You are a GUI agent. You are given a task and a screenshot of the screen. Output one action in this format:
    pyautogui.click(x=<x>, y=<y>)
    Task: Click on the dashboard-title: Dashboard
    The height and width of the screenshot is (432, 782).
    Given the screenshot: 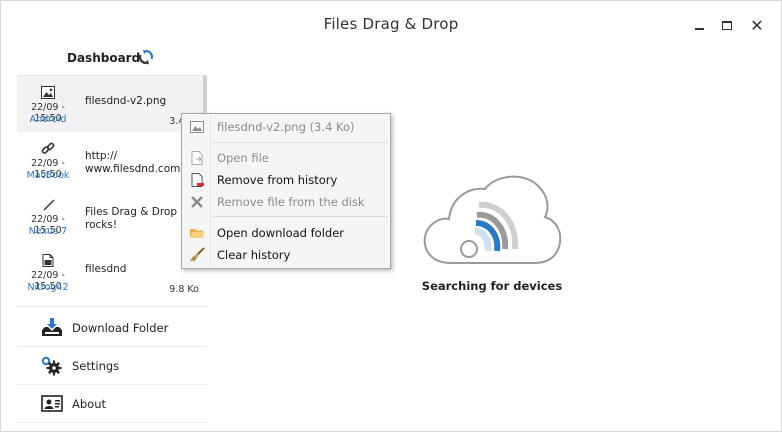 What is the action you would take?
    pyautogui.click(x=104, y=58)
    